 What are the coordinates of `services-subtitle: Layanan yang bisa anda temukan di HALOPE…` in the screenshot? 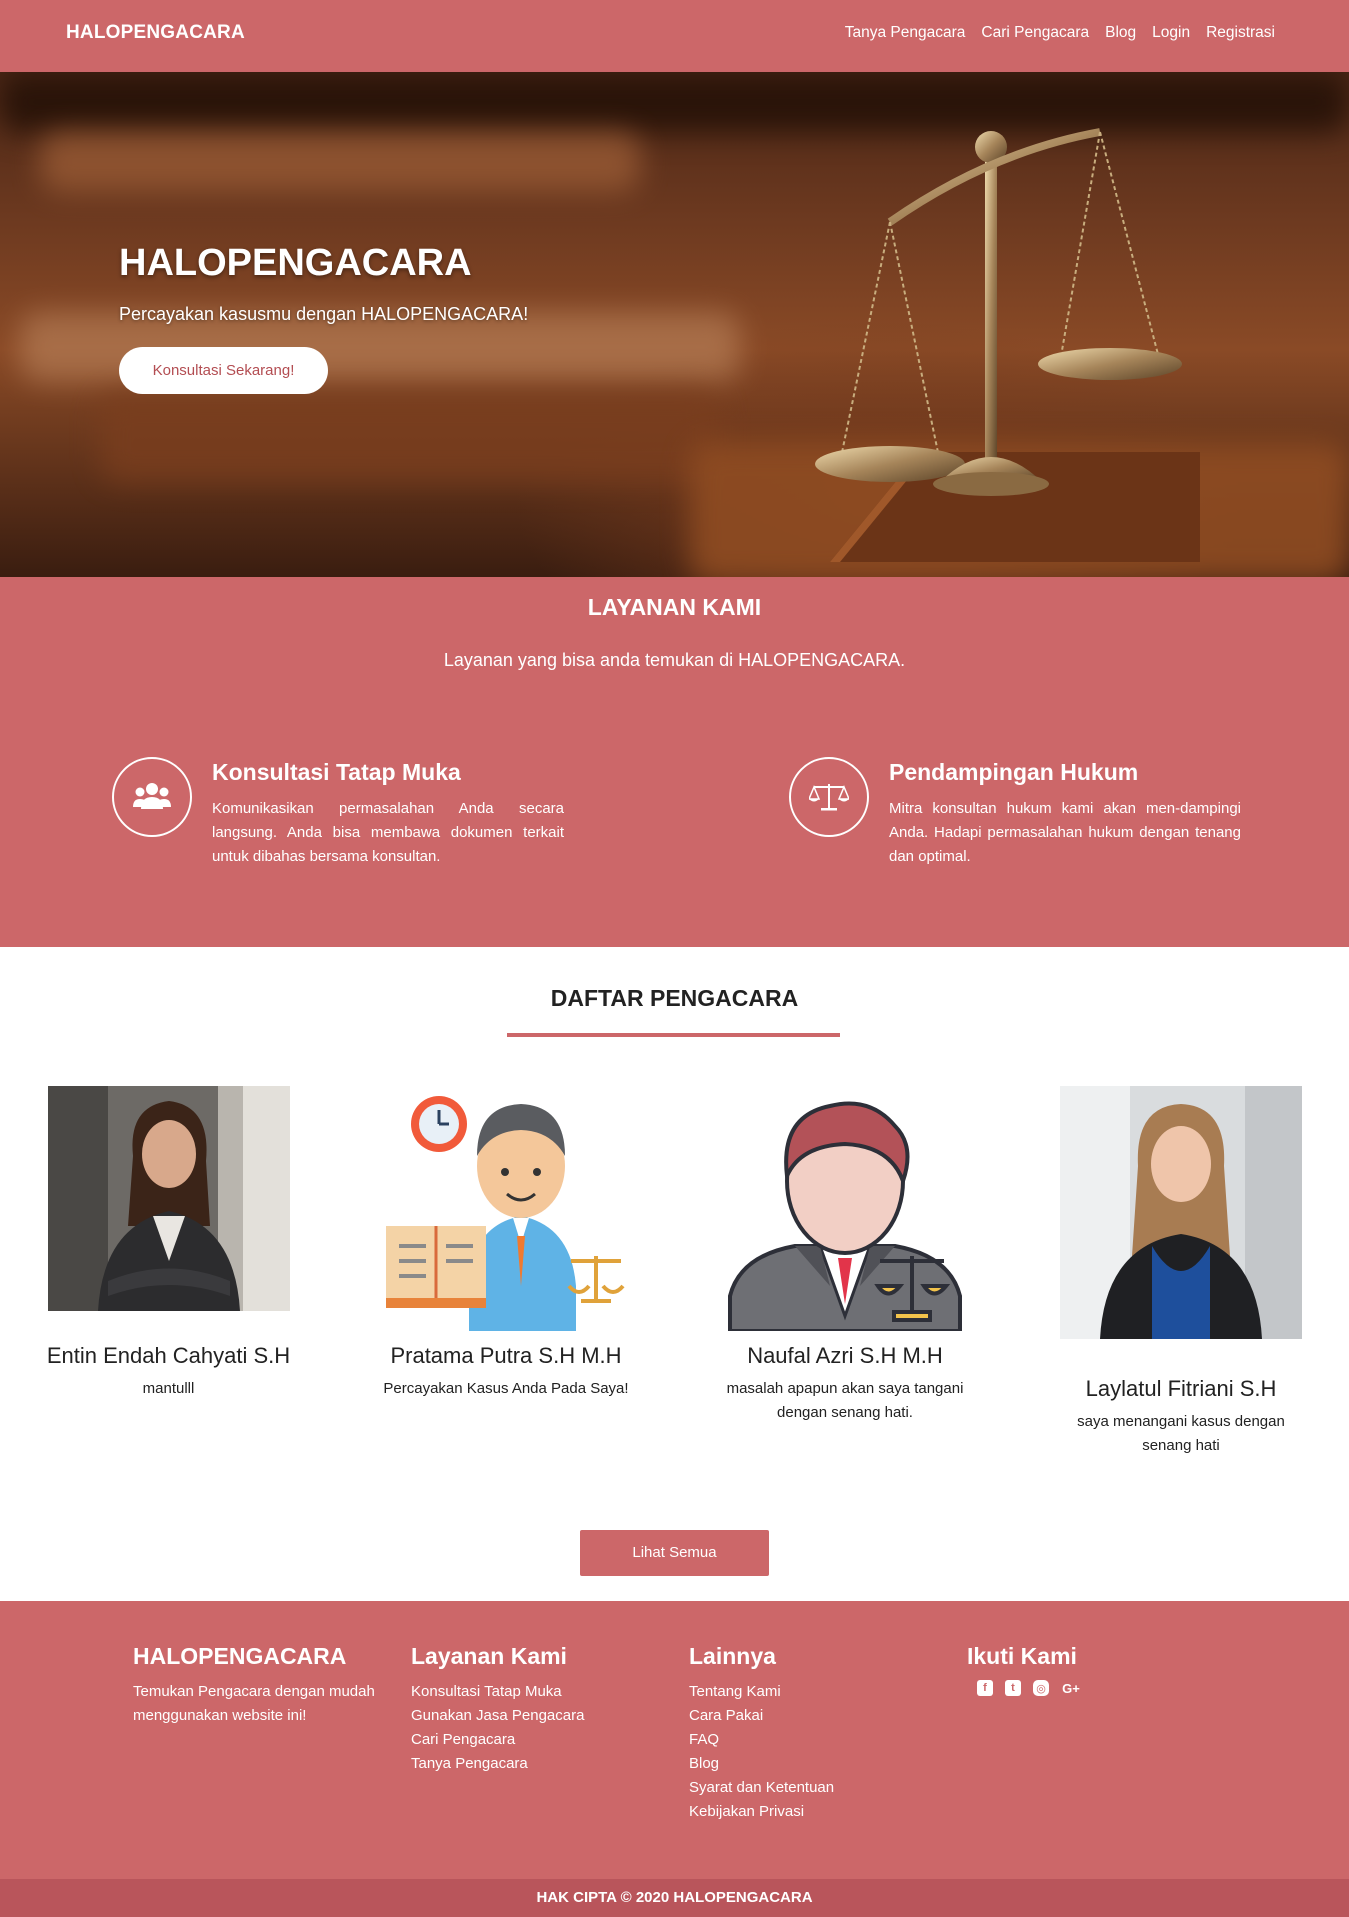 It's located at (674, 660).